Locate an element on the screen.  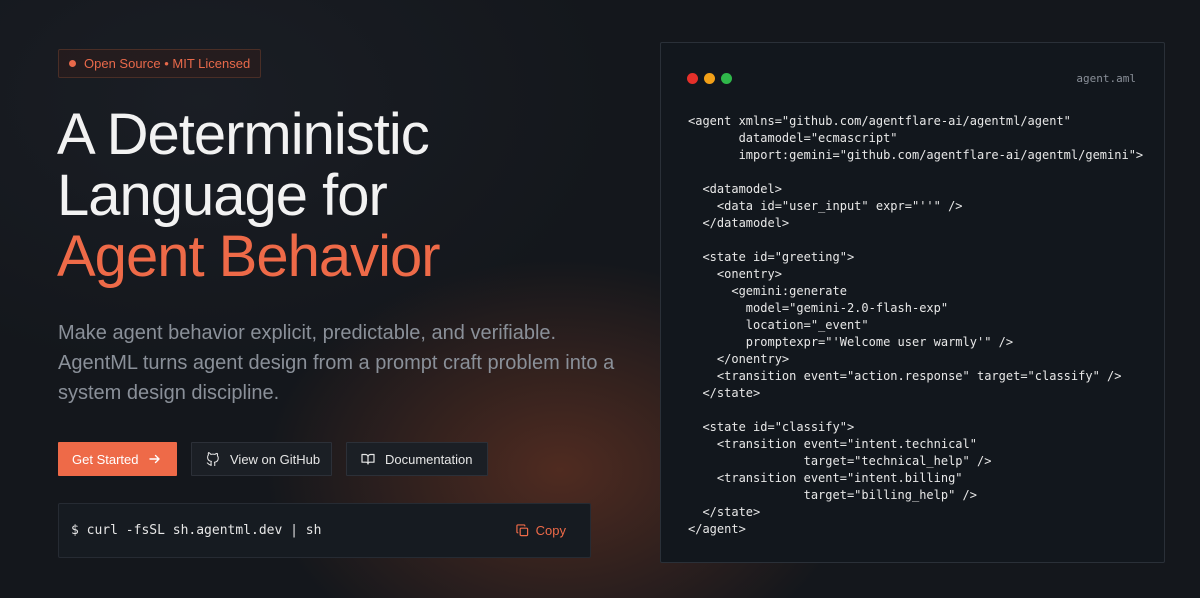
copy-label: Copy is located at coordinates (550, 530).